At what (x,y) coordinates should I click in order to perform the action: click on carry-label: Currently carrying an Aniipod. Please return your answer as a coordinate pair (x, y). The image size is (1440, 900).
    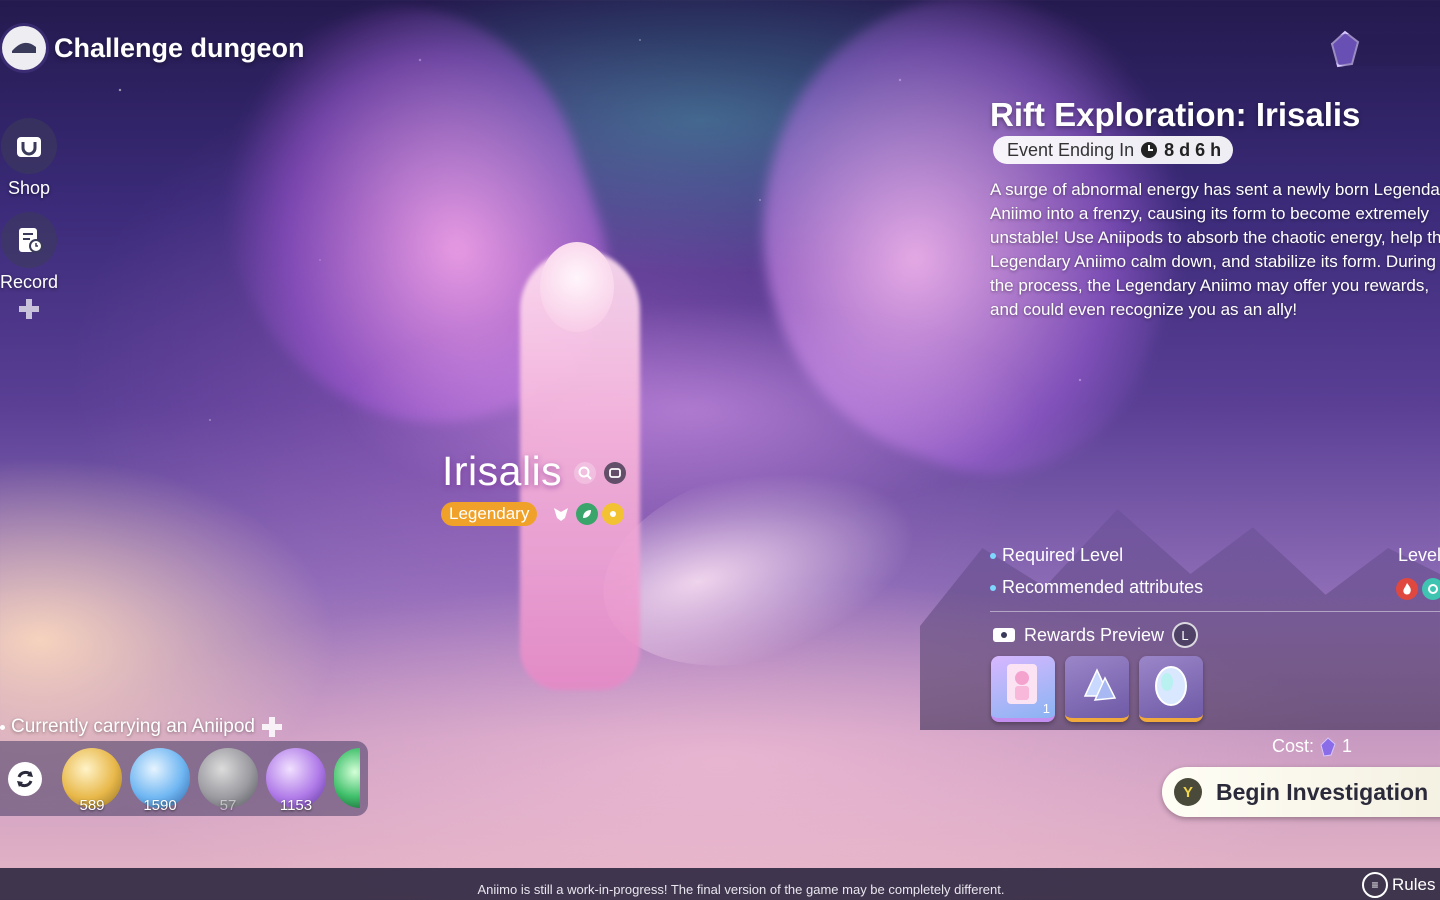
    Looking at the image, I should click on (133, 726).